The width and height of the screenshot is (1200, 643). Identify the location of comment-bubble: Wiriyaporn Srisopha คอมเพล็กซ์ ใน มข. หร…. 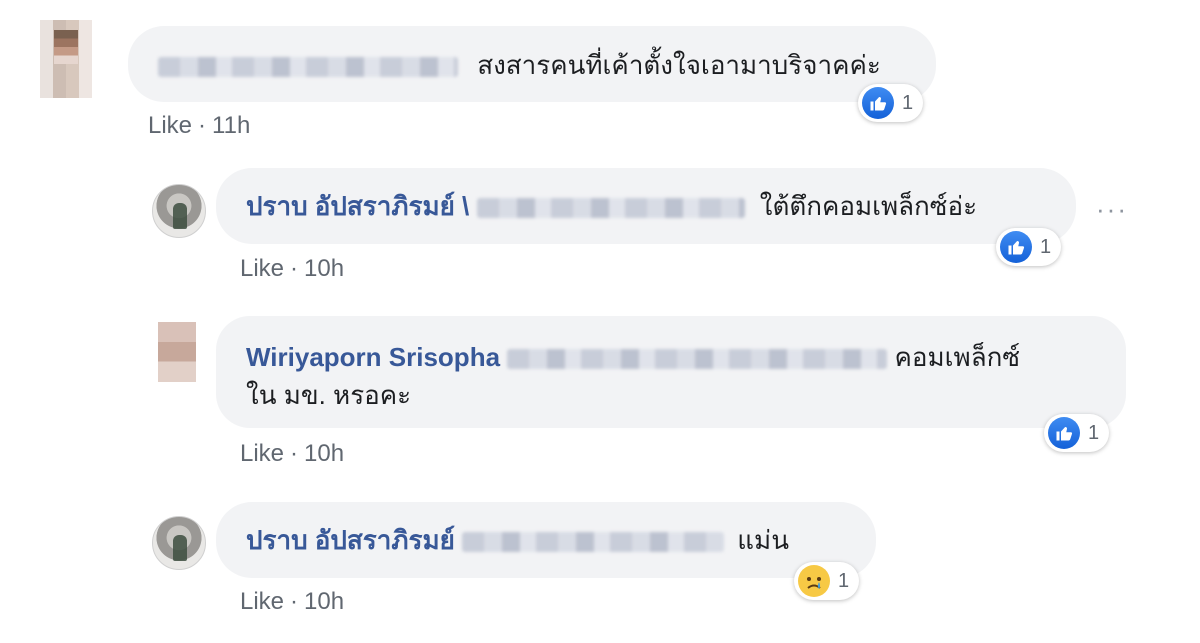
(671, 372).